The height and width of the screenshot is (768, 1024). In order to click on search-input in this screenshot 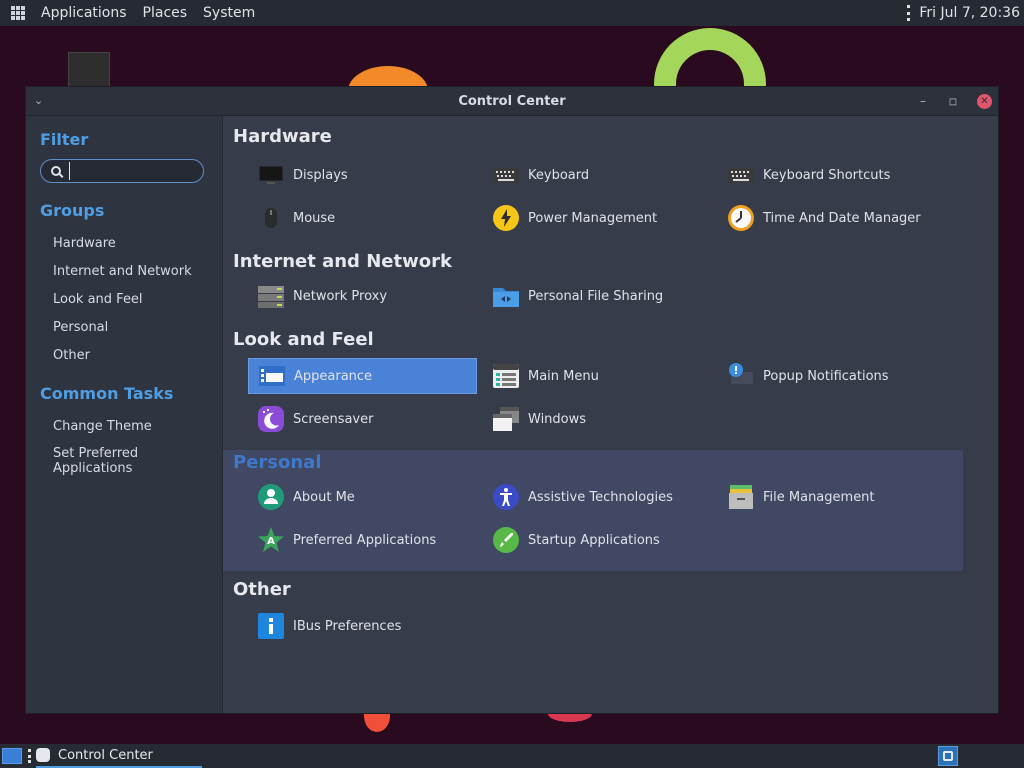, I will do `click(131, 171)`.